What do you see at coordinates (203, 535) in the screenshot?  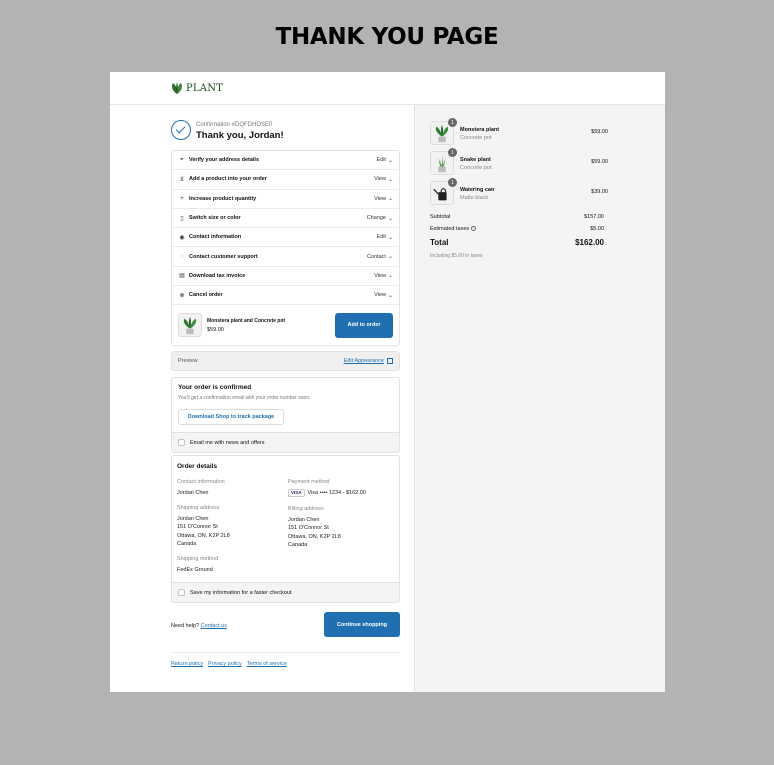 I see `shipping-address-line: Ottawa, ON, K2P 2L8` at bounding box center [203, 535].